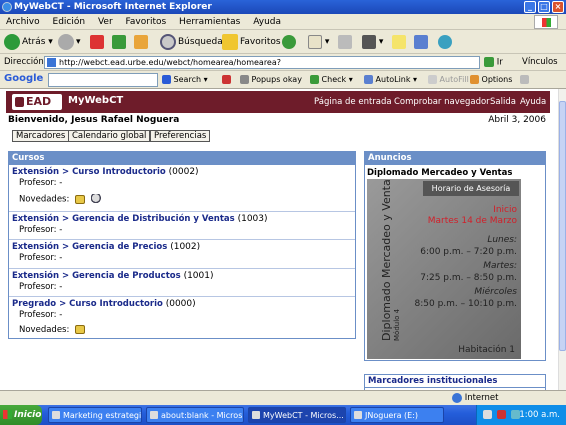 The image size is (566, 425). I want to click on system-tray: 01:00 a.m., so click(521, 415).